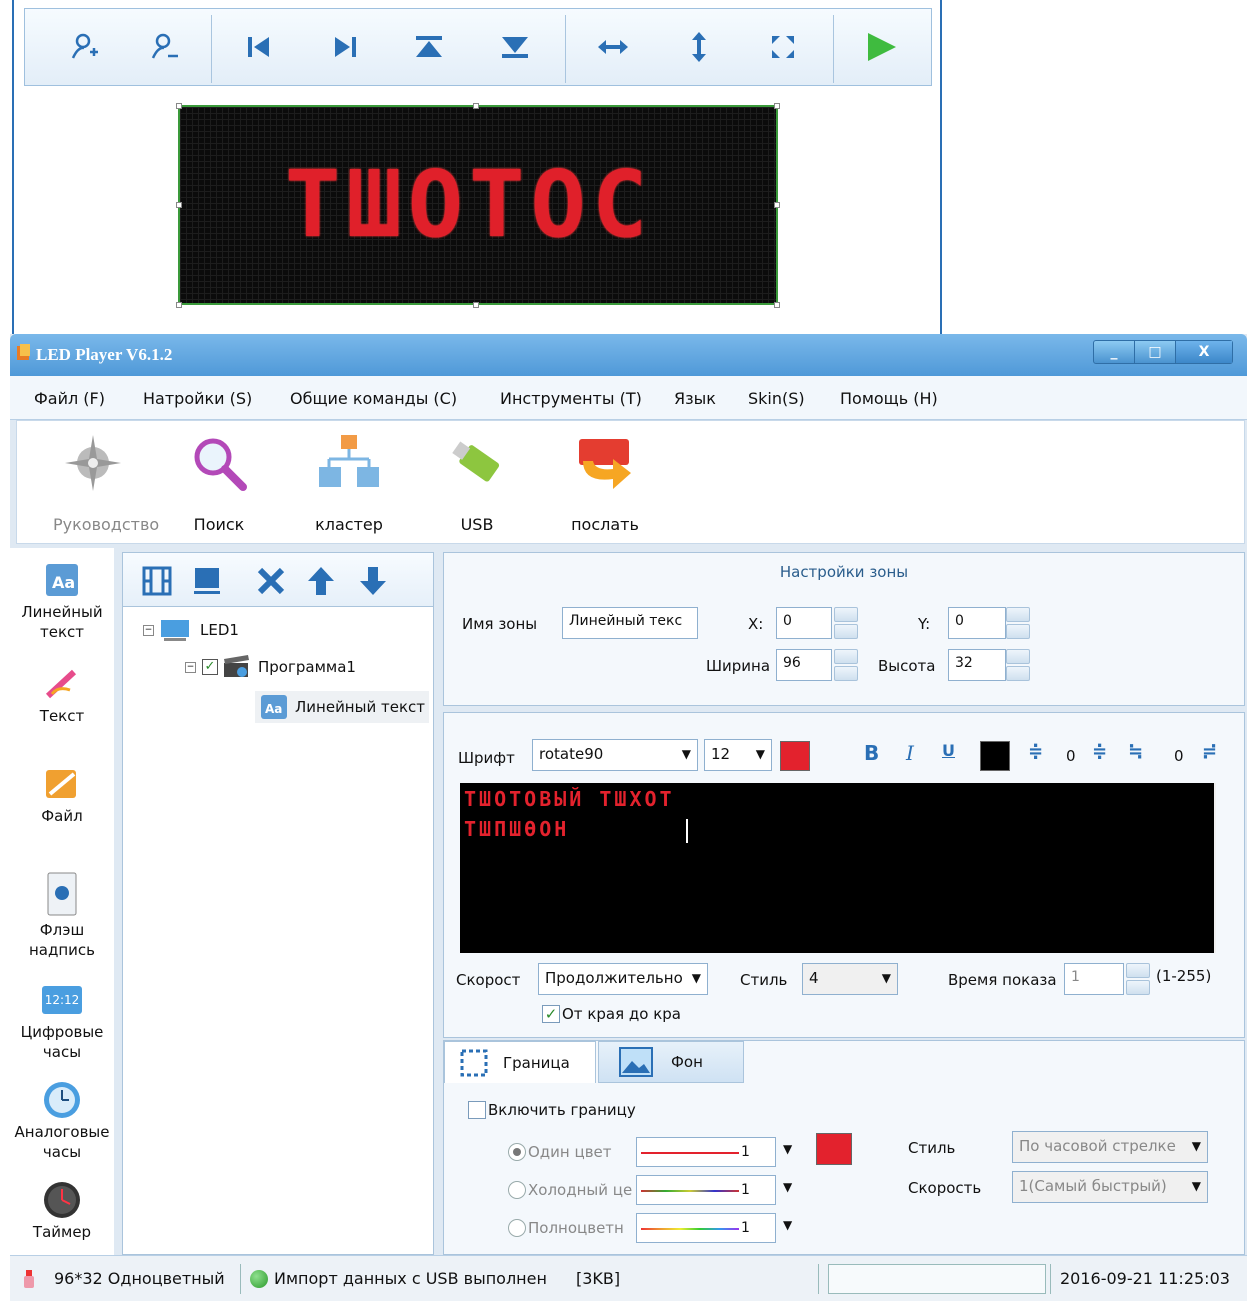 The image size is (1247, 1301). Describe the element at coordinates (62, 1232) in the screenshot. I see `palette-timer-label: Таймер` at that location.